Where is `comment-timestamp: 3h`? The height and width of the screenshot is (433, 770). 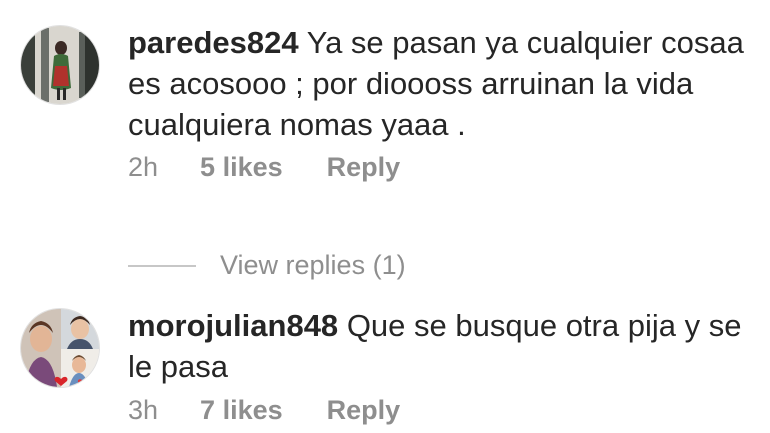 comment-timestamp: 3h is located at coordinates (143, 410).